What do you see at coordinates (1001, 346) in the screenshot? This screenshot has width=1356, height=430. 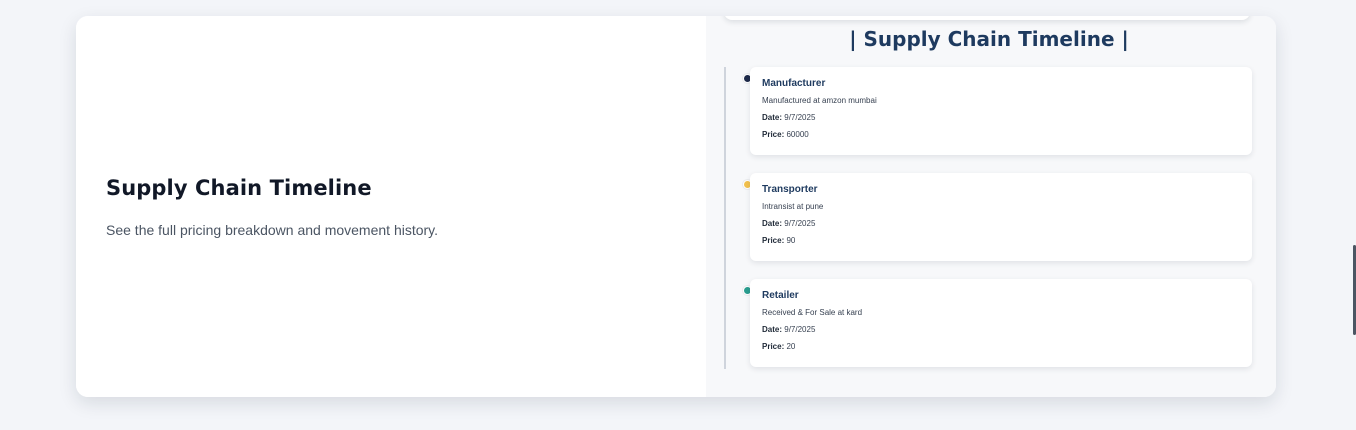 I see `entry-price: Price: 20` at bounding box center [1001, 346].